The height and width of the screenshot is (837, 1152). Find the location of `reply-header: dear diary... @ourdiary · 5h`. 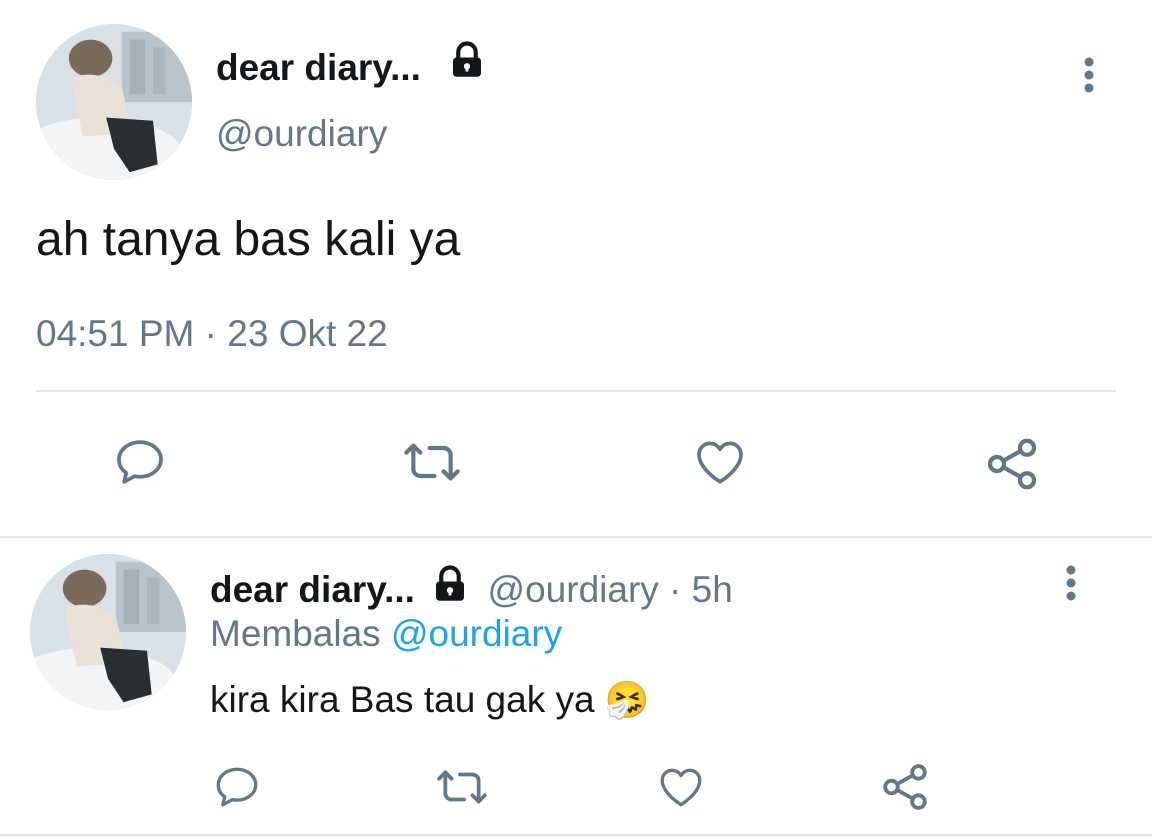

reply-header: dear diary... @ourdiary · 5h is located at coordinates (471, 587).